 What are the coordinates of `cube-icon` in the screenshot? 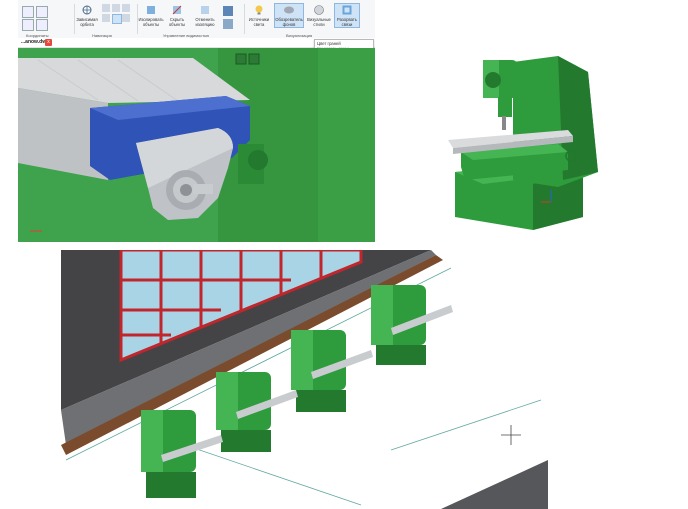 It's located at (228, 11).